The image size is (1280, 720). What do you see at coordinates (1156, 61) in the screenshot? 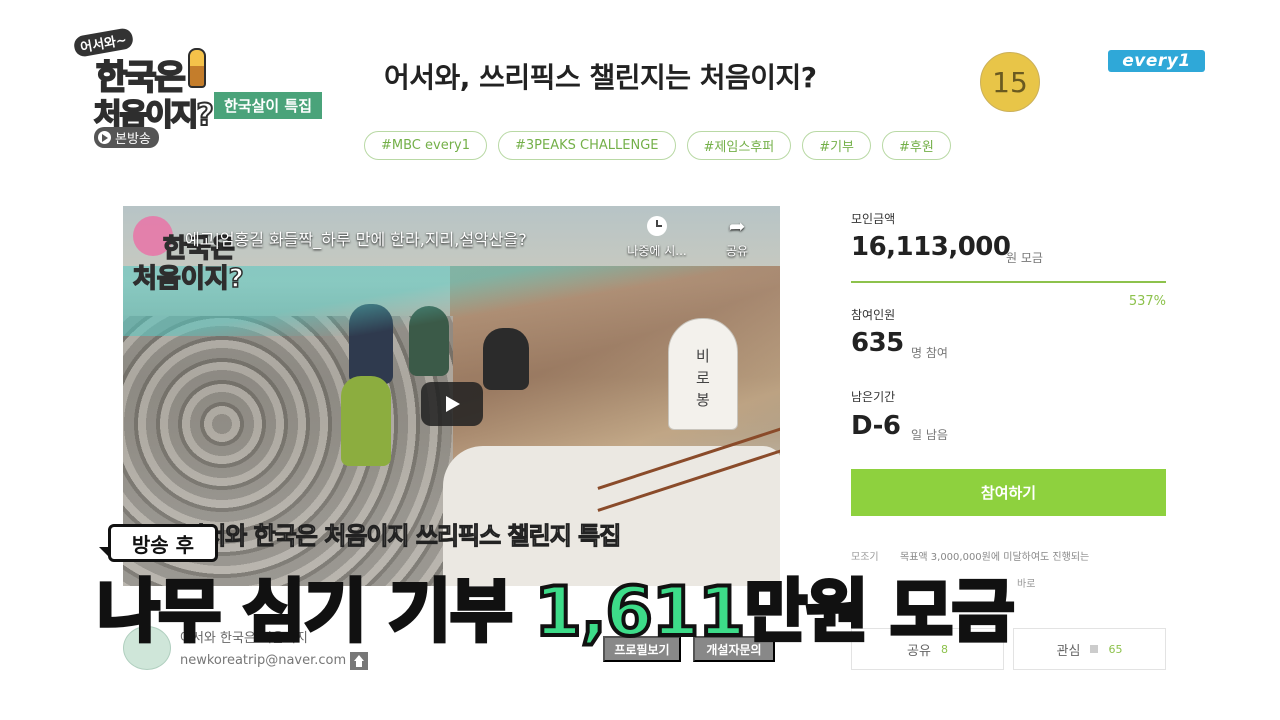
I see `channel-logo: every1` at bounding box center [1156, 61].